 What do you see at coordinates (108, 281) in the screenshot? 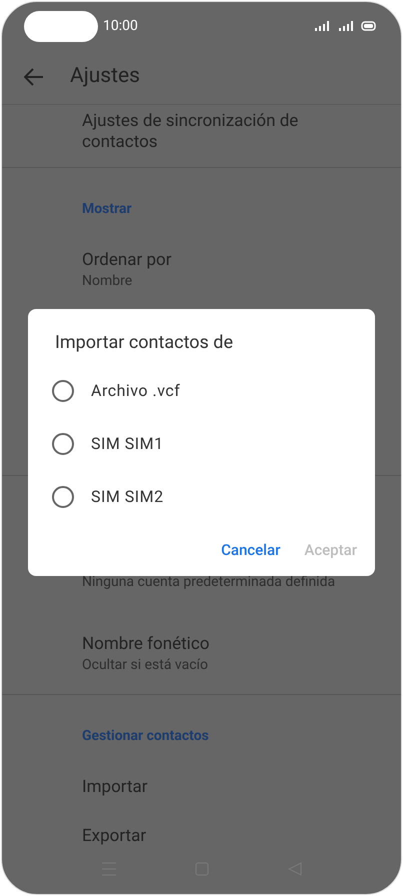
I see `item-subtitle: Nombre` at bounding box center [108, 281].